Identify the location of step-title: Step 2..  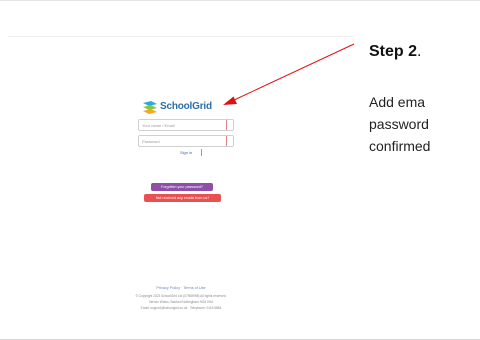
(395, 52).